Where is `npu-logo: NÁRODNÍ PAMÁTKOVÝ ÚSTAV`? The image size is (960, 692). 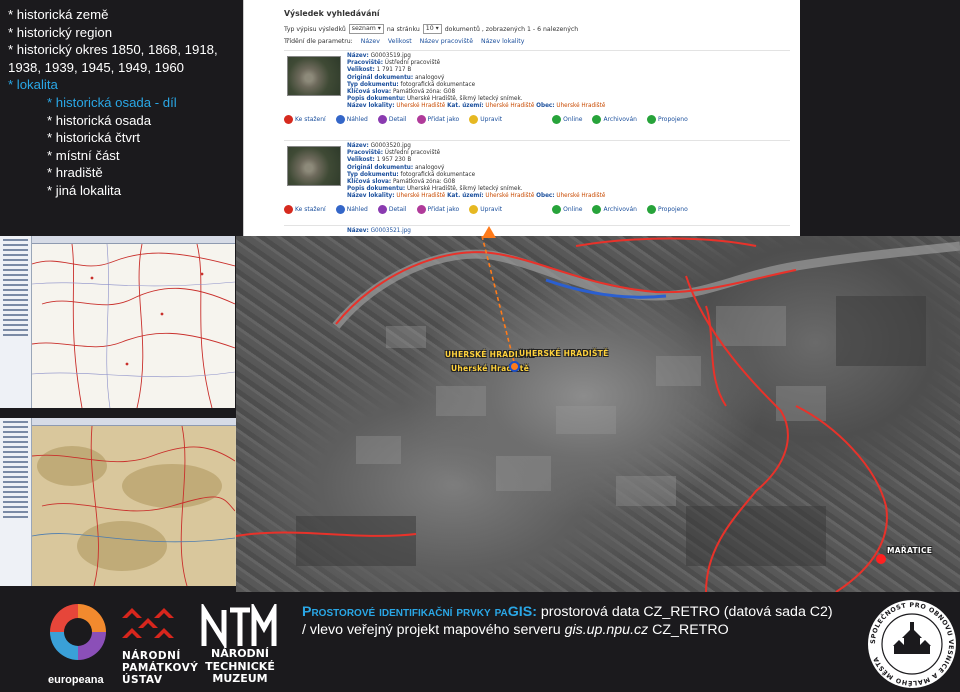 npu-logo: NÁRODNÍ PAMÁTKOVÝ ÚSTAV is located at coordinates (155, 647).